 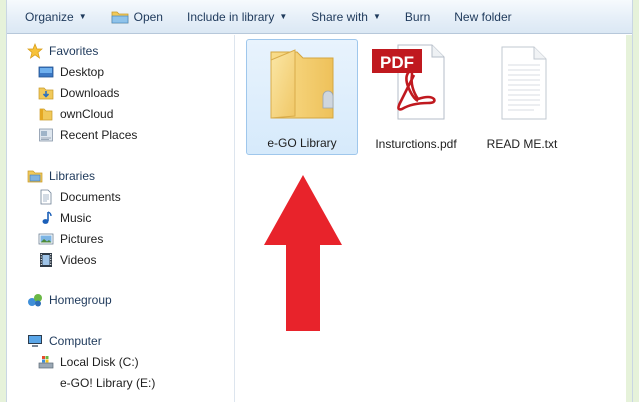 What do you see at coordinates (230, 16) in the screenshot?
I see `include-in-library-label: Include in library` at bounding box center [230, 16].